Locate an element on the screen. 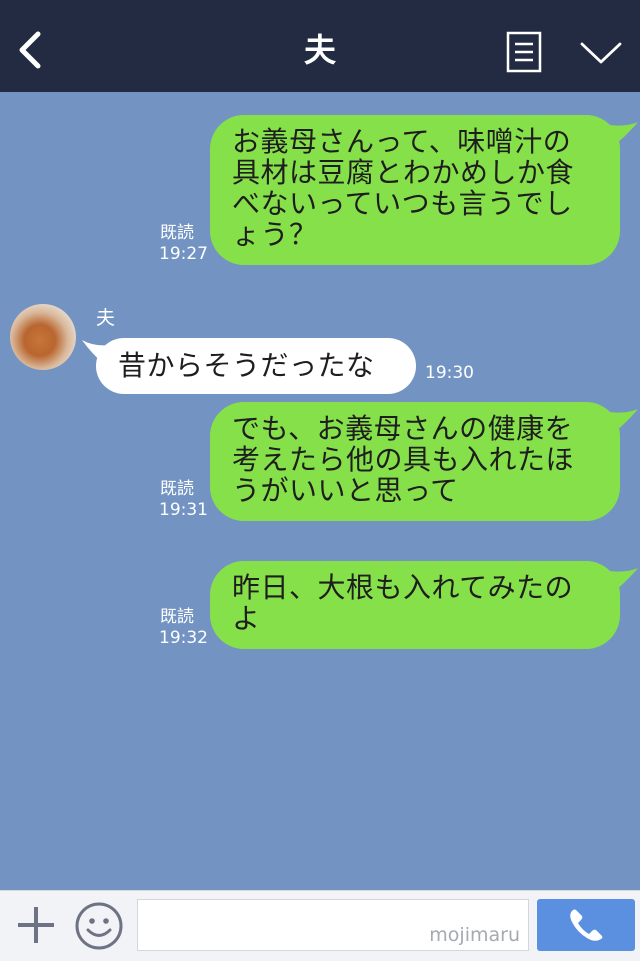  message-line: よ is located at coordinates (246, 618).